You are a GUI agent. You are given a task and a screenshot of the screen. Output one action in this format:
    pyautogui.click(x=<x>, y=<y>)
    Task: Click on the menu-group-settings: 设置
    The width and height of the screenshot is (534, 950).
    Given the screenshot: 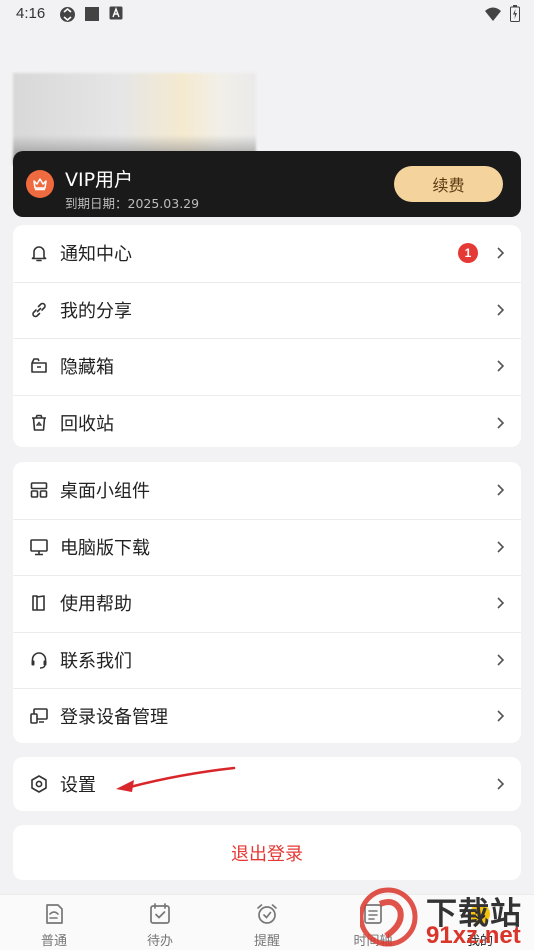 What is the action you would take?
    pyautogui.click(x=267, y=784)
    